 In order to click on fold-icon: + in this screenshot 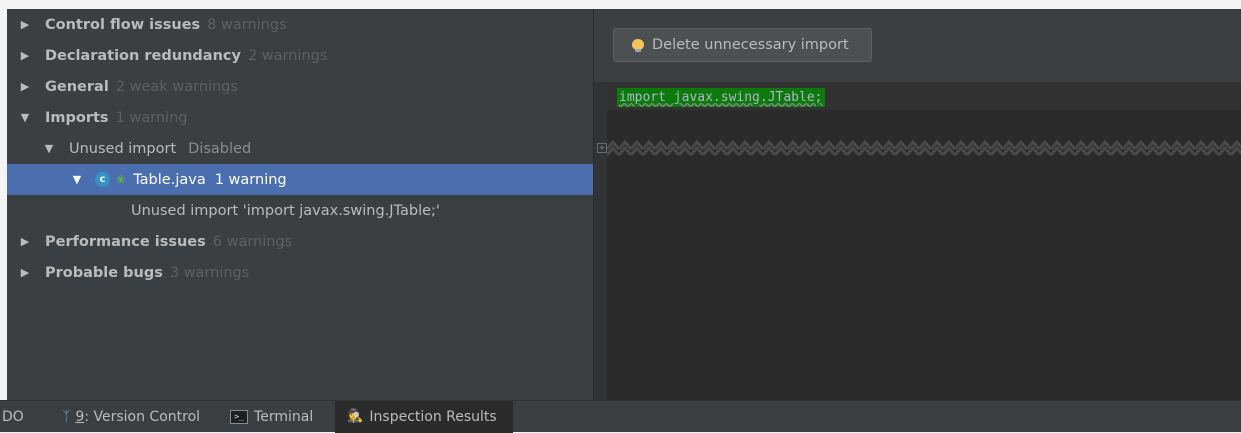, I will do `click(602, 148)`.